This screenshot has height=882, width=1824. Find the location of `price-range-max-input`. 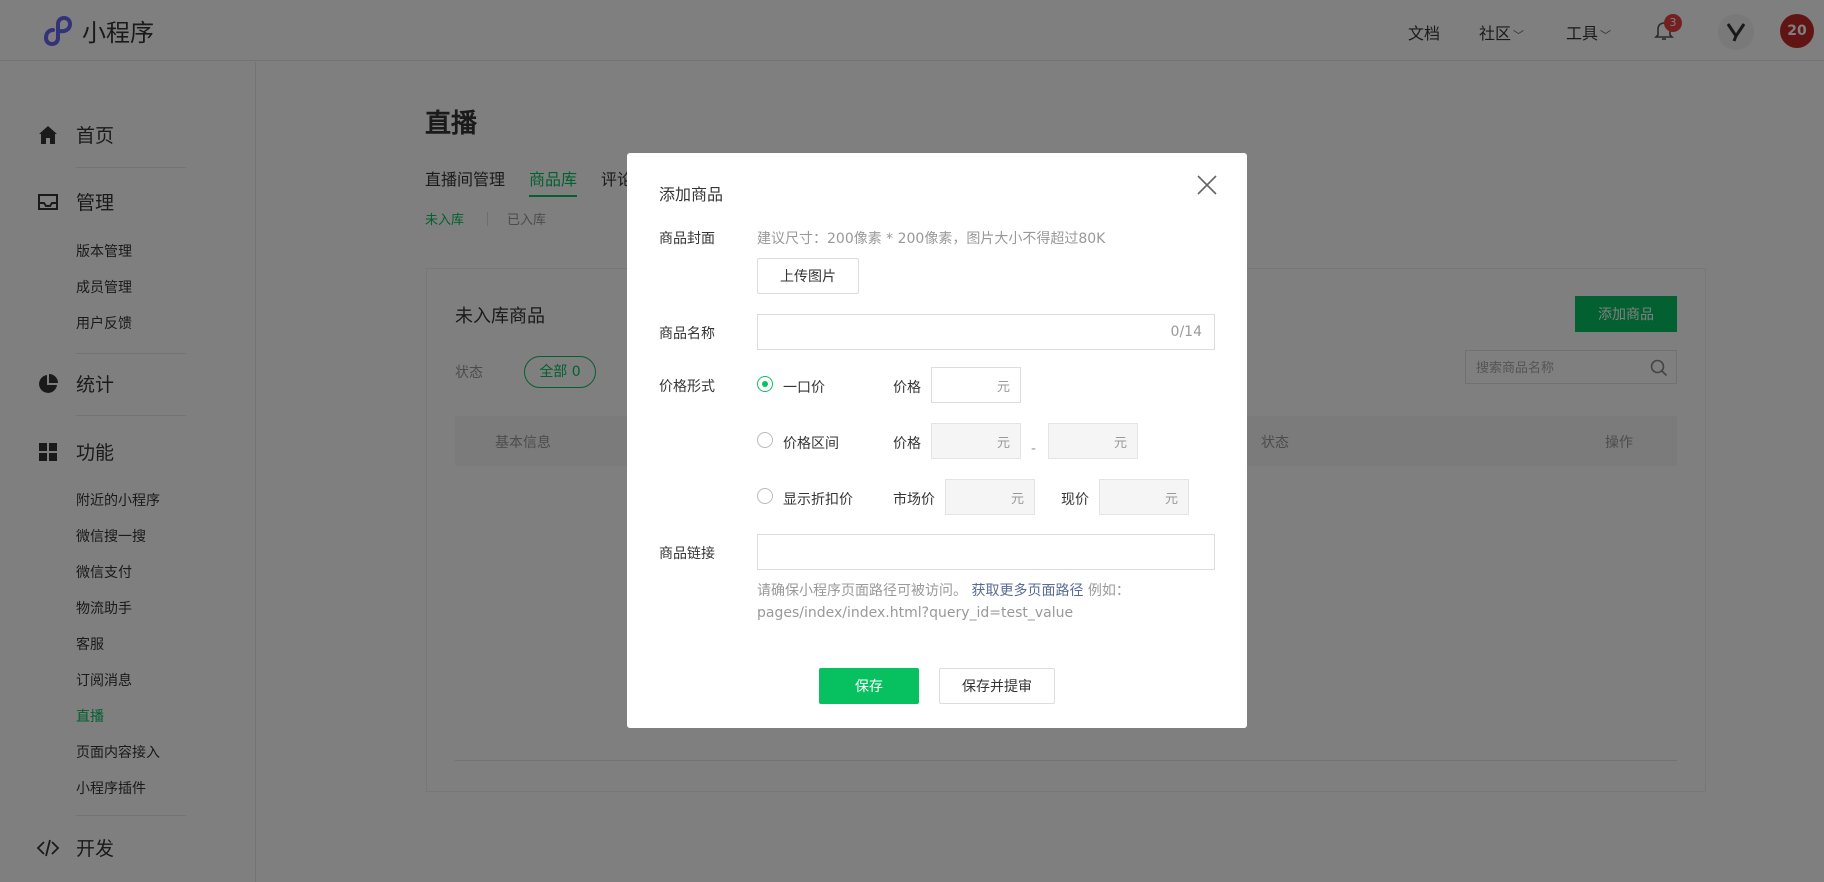

price-range-max-input is located at coordinates (1079, 441).